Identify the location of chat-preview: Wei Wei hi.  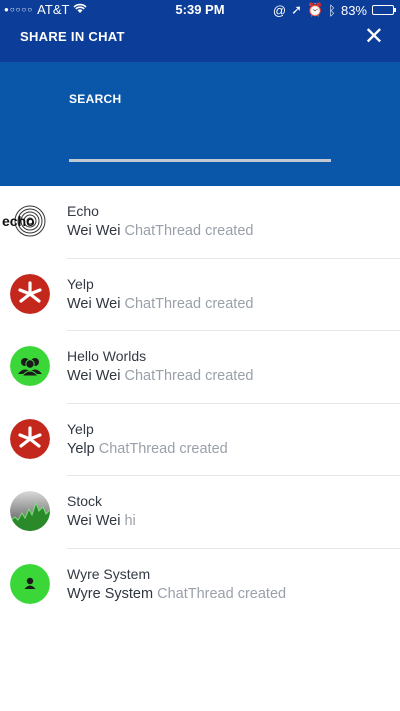
(101, 521).